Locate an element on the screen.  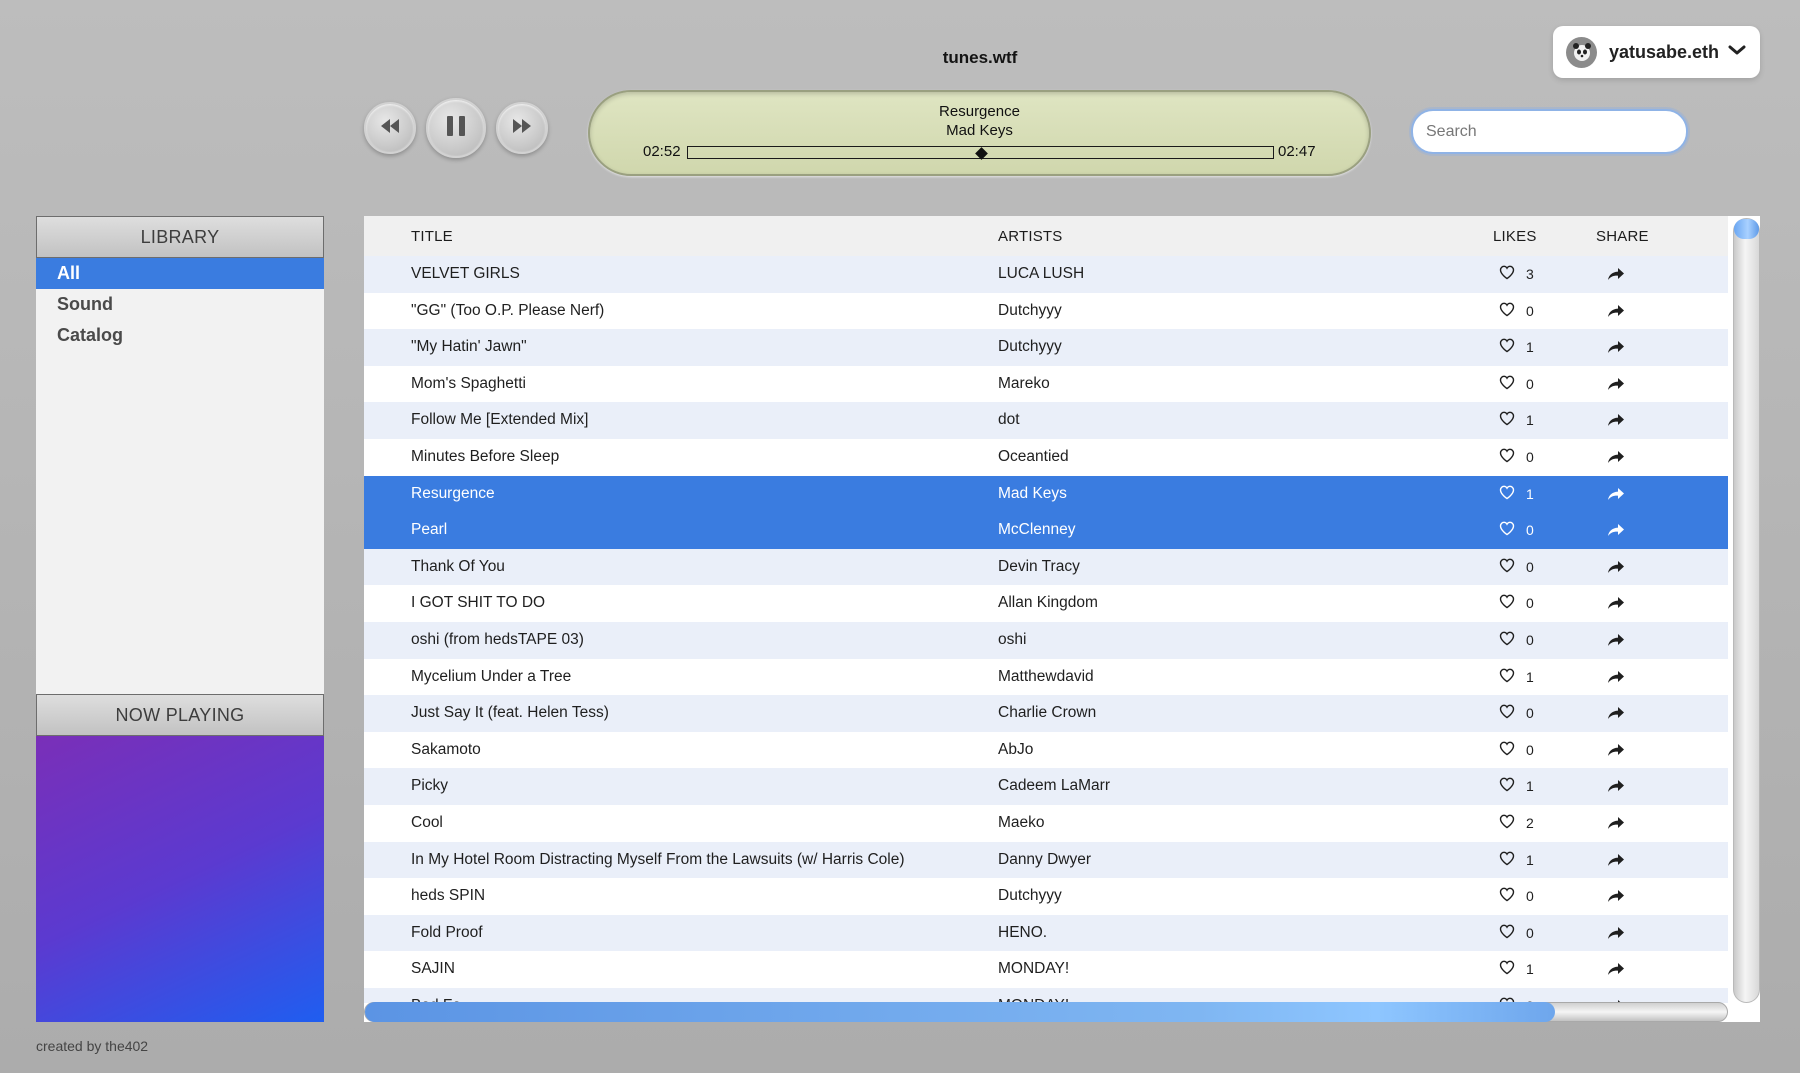
track-artist: LUCA LUSH is located at coordinates (1041, 274).